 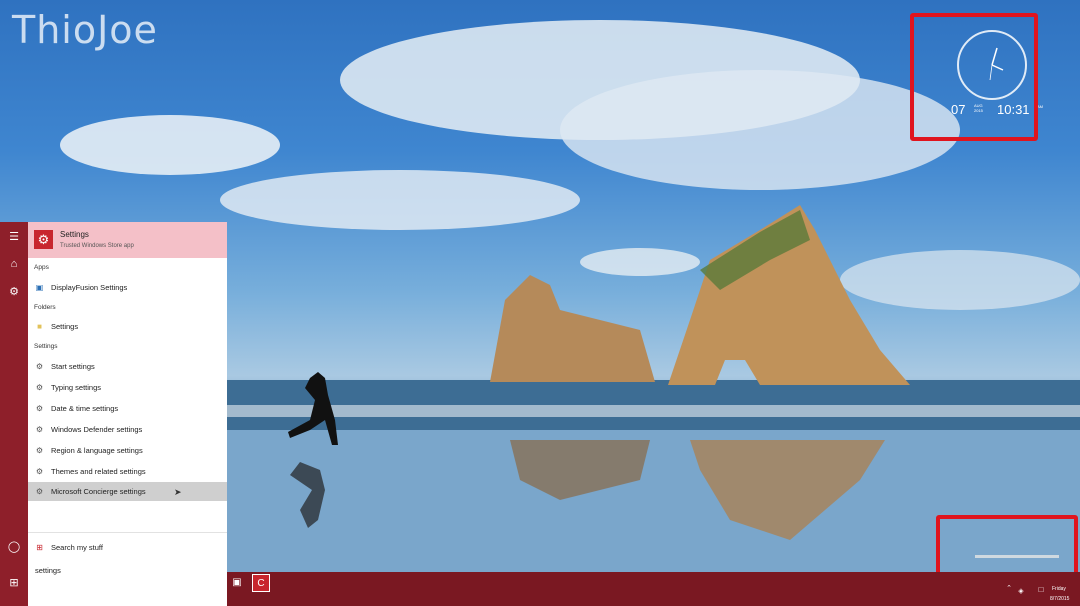 I want to click on section-folders-heading: Folders, so click(x=45, y=307).